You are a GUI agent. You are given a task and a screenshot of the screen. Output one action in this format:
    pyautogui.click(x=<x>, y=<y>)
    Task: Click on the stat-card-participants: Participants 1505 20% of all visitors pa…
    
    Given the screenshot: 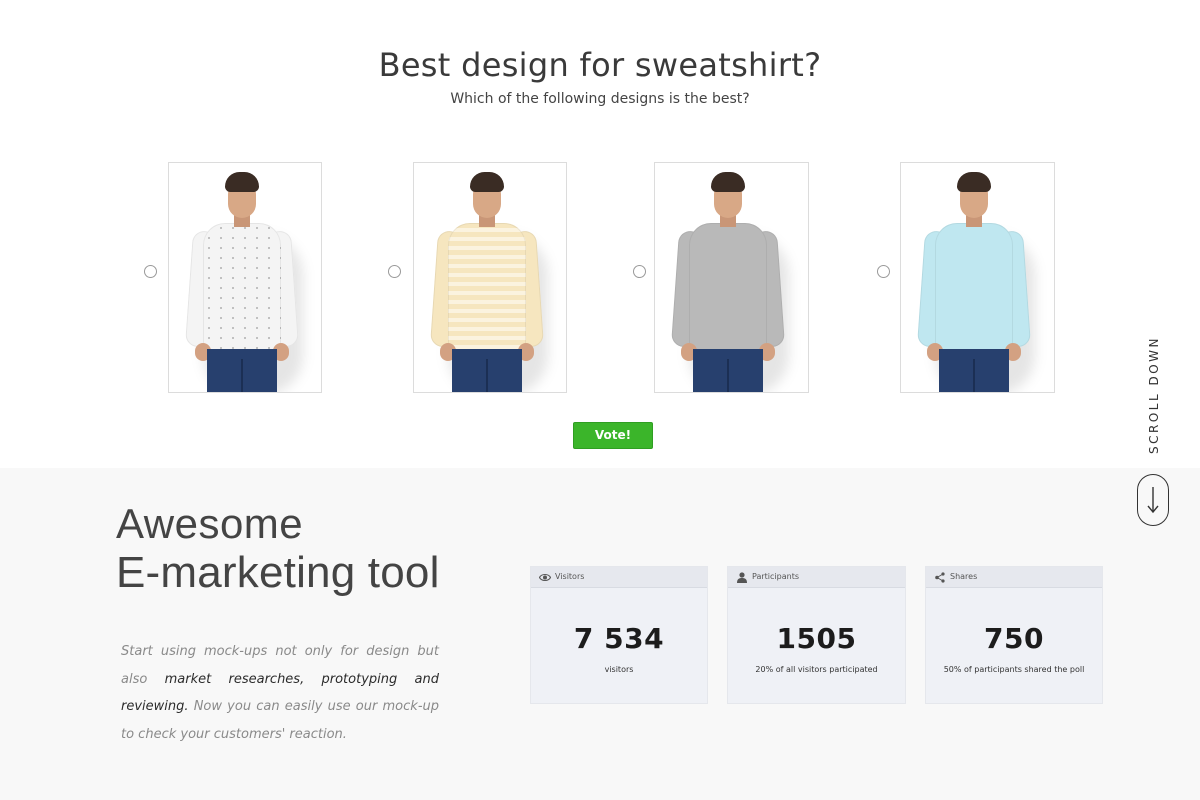 What is the action you would take?
    pyautogui.click(x=816, y=635)
    